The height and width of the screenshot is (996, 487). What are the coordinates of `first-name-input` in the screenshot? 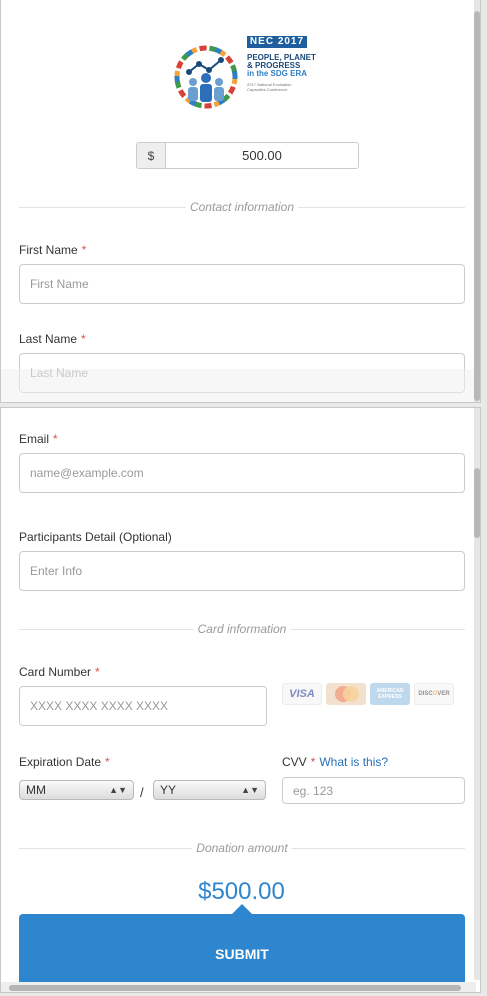 It's located at (242, 284).